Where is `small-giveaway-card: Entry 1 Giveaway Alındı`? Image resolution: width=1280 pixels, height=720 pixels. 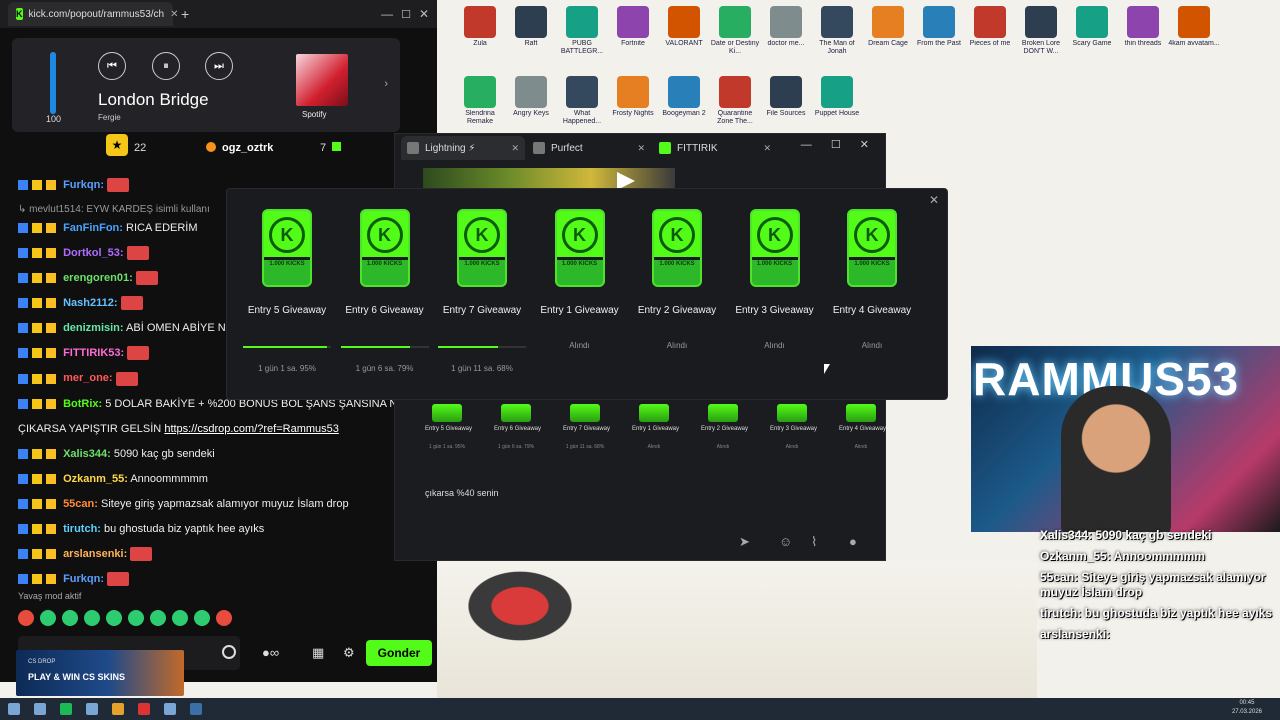 small-giveaway-card: Entry 1 Giveaway Alındı is located at coordinates (655, 427).